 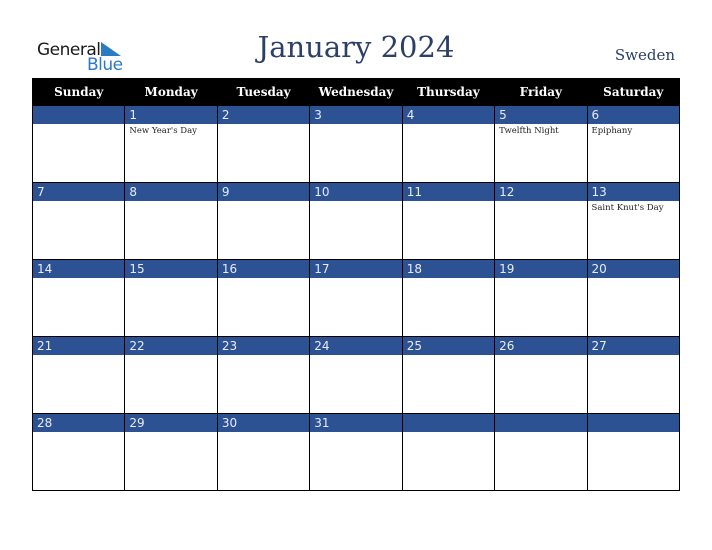 What do you see at coordinates (263, 221) in the screenshot?
I see `day-cell: 9` at bounding box center [263, 221].